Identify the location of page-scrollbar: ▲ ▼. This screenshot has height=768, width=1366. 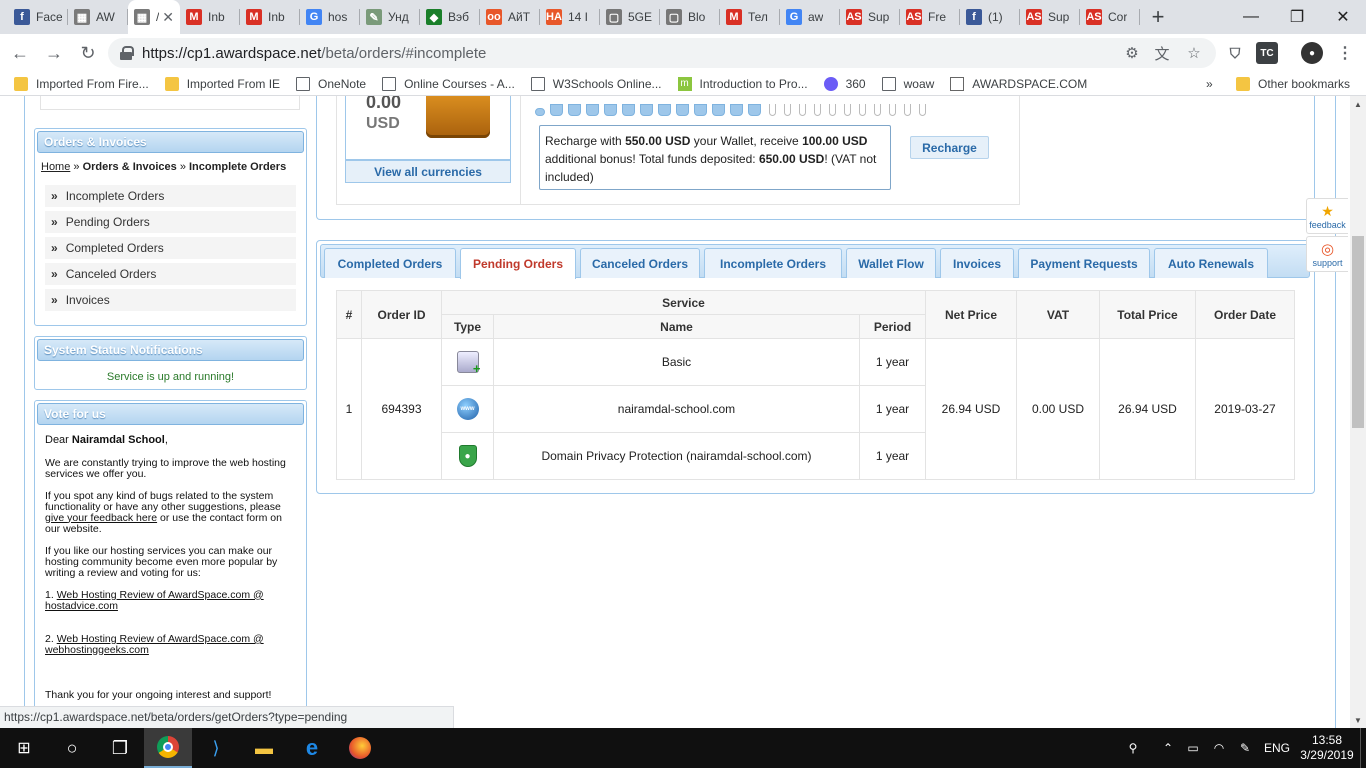
(1358, 412).